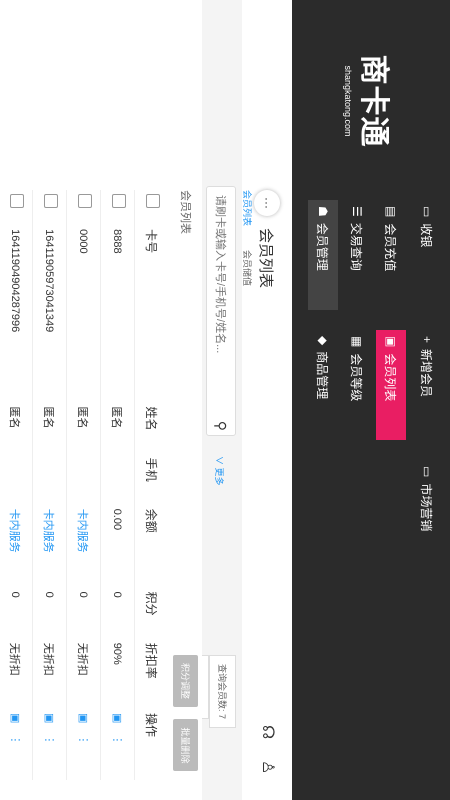  Describe the element at coordinates (323, 341) in the screenshot. I see `tag-icon: ◆` at that location.